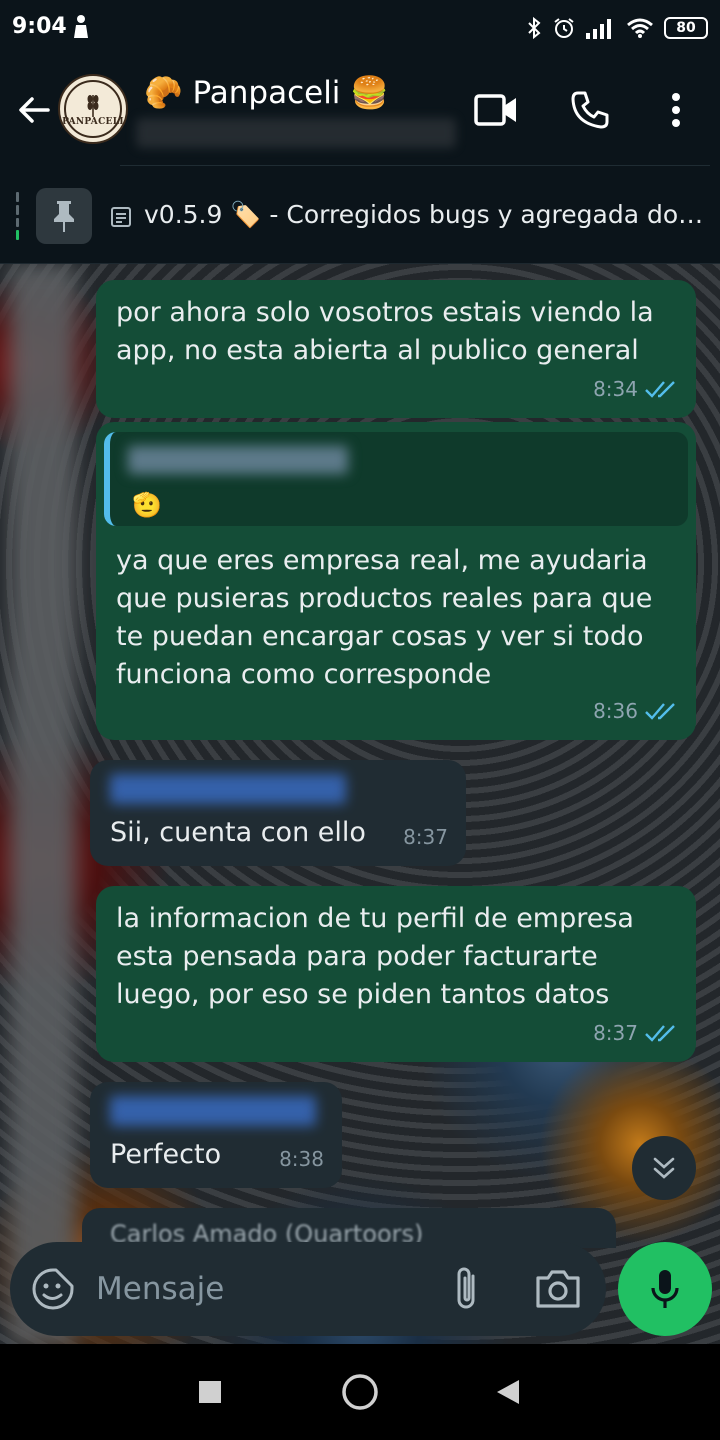 The width and height of the screenshot is (720, 1440). I want to click on message-meta: 8:36, so click(635, 711).